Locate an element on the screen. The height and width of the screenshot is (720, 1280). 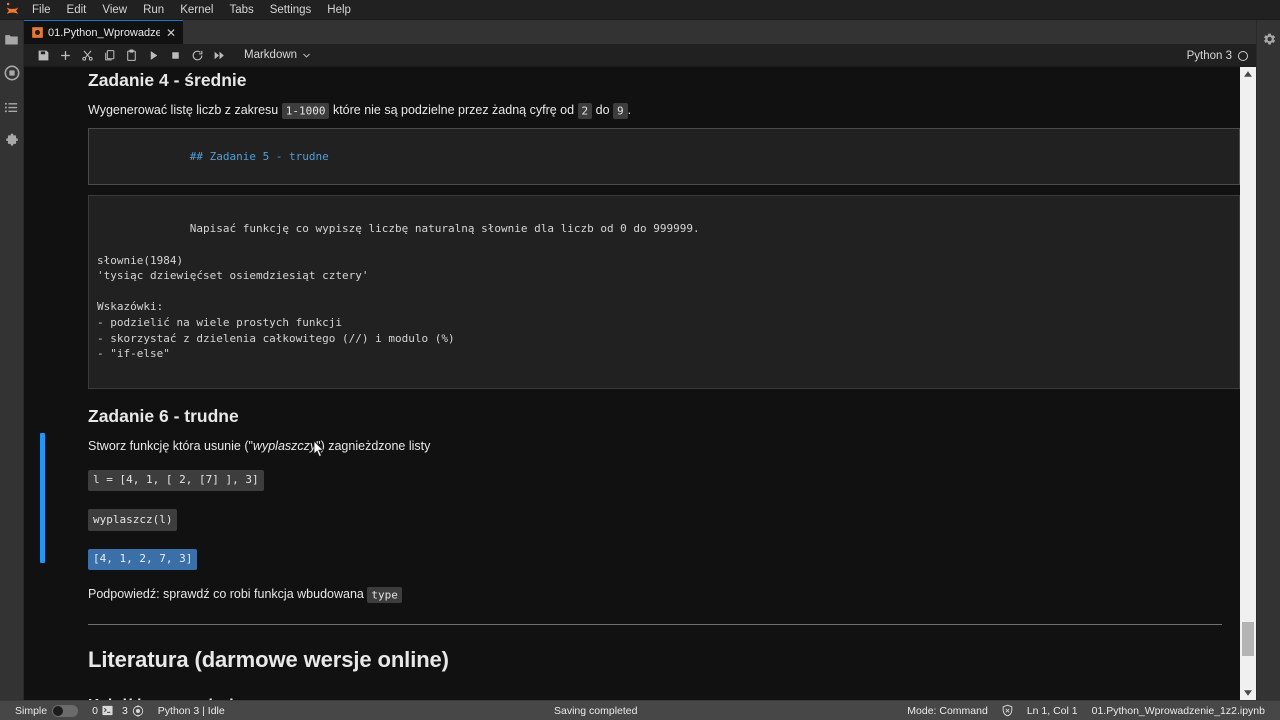
menu-item-edit: Edit is located at coordinates (77, 10).